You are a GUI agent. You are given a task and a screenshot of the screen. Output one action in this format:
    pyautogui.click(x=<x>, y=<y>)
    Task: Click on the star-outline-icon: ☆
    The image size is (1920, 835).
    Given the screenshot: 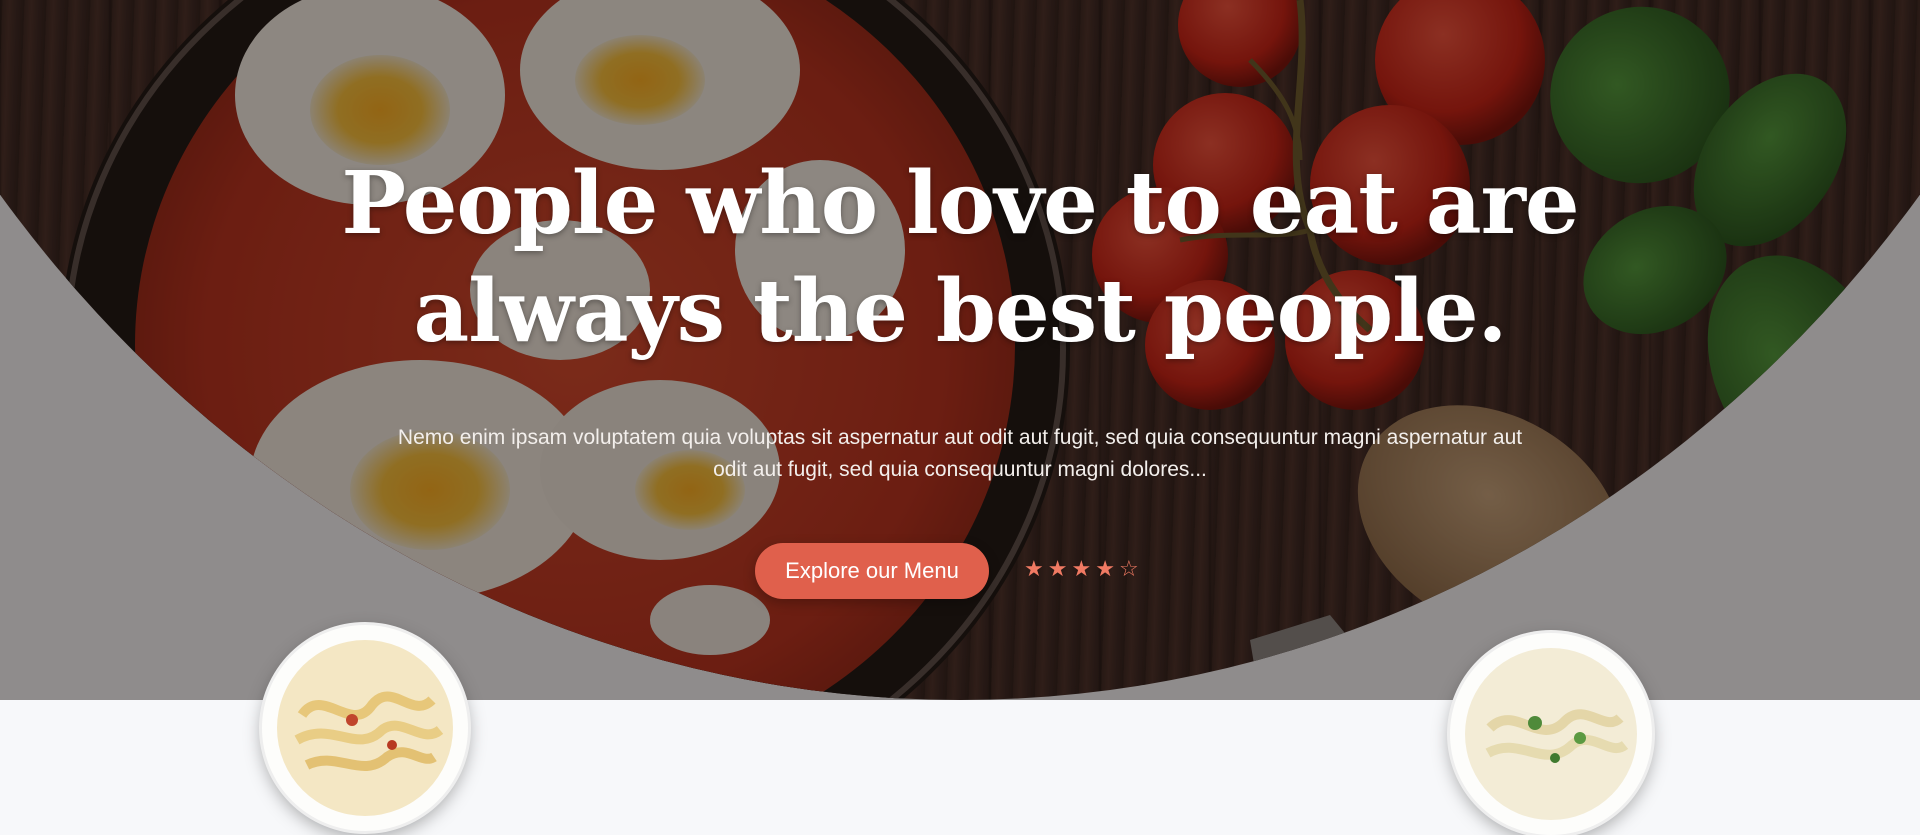 What is the action you would take?
    pyautogui.click(x=1128, y=569)
    